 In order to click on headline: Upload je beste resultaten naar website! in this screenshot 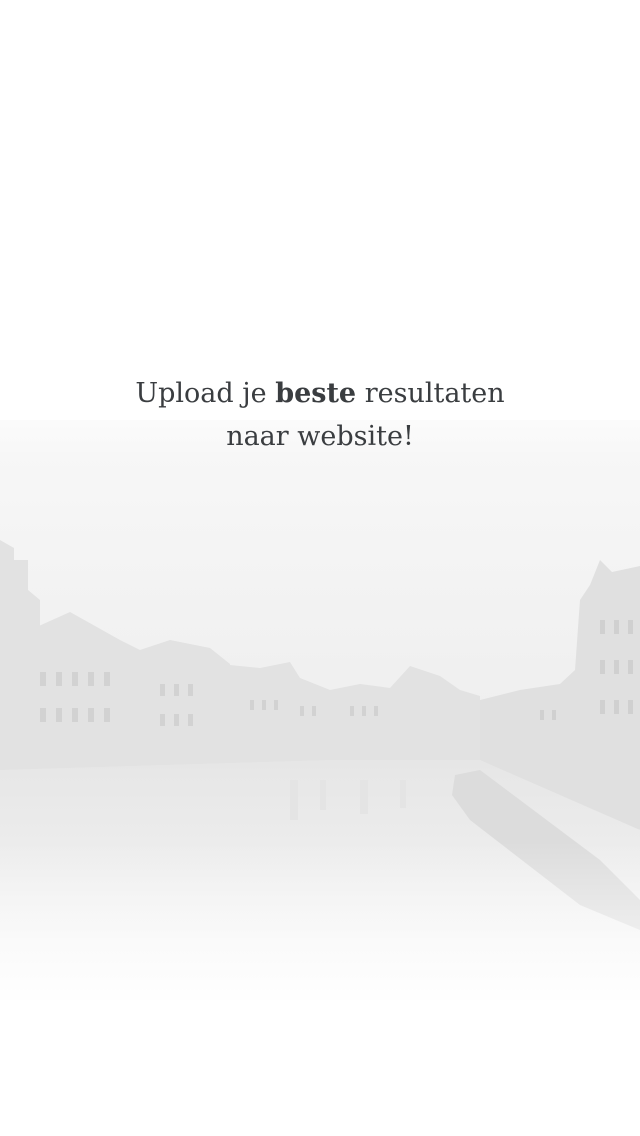, I will do `click(320, 415)`.